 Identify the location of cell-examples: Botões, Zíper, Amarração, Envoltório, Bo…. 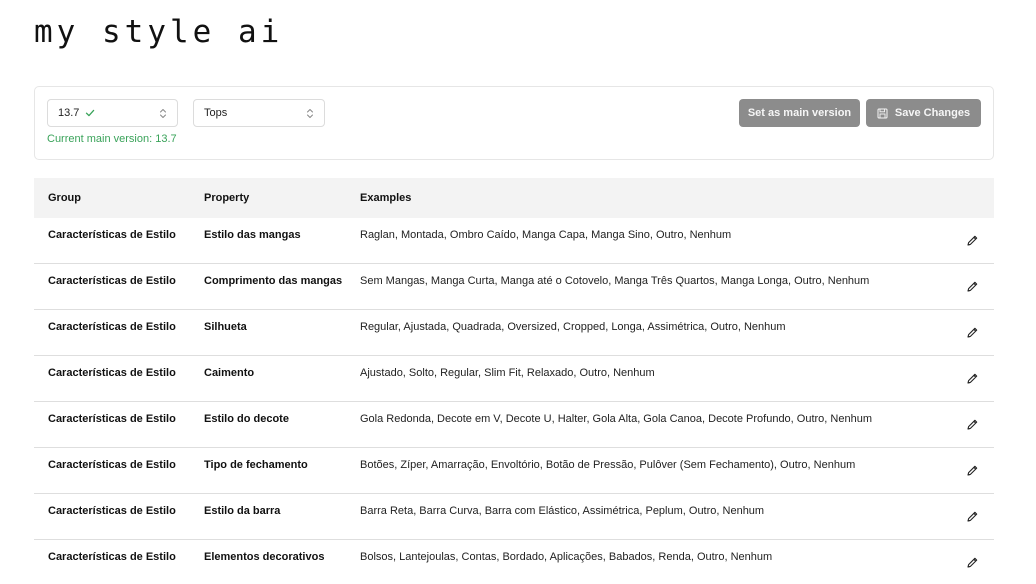
(608, 465).